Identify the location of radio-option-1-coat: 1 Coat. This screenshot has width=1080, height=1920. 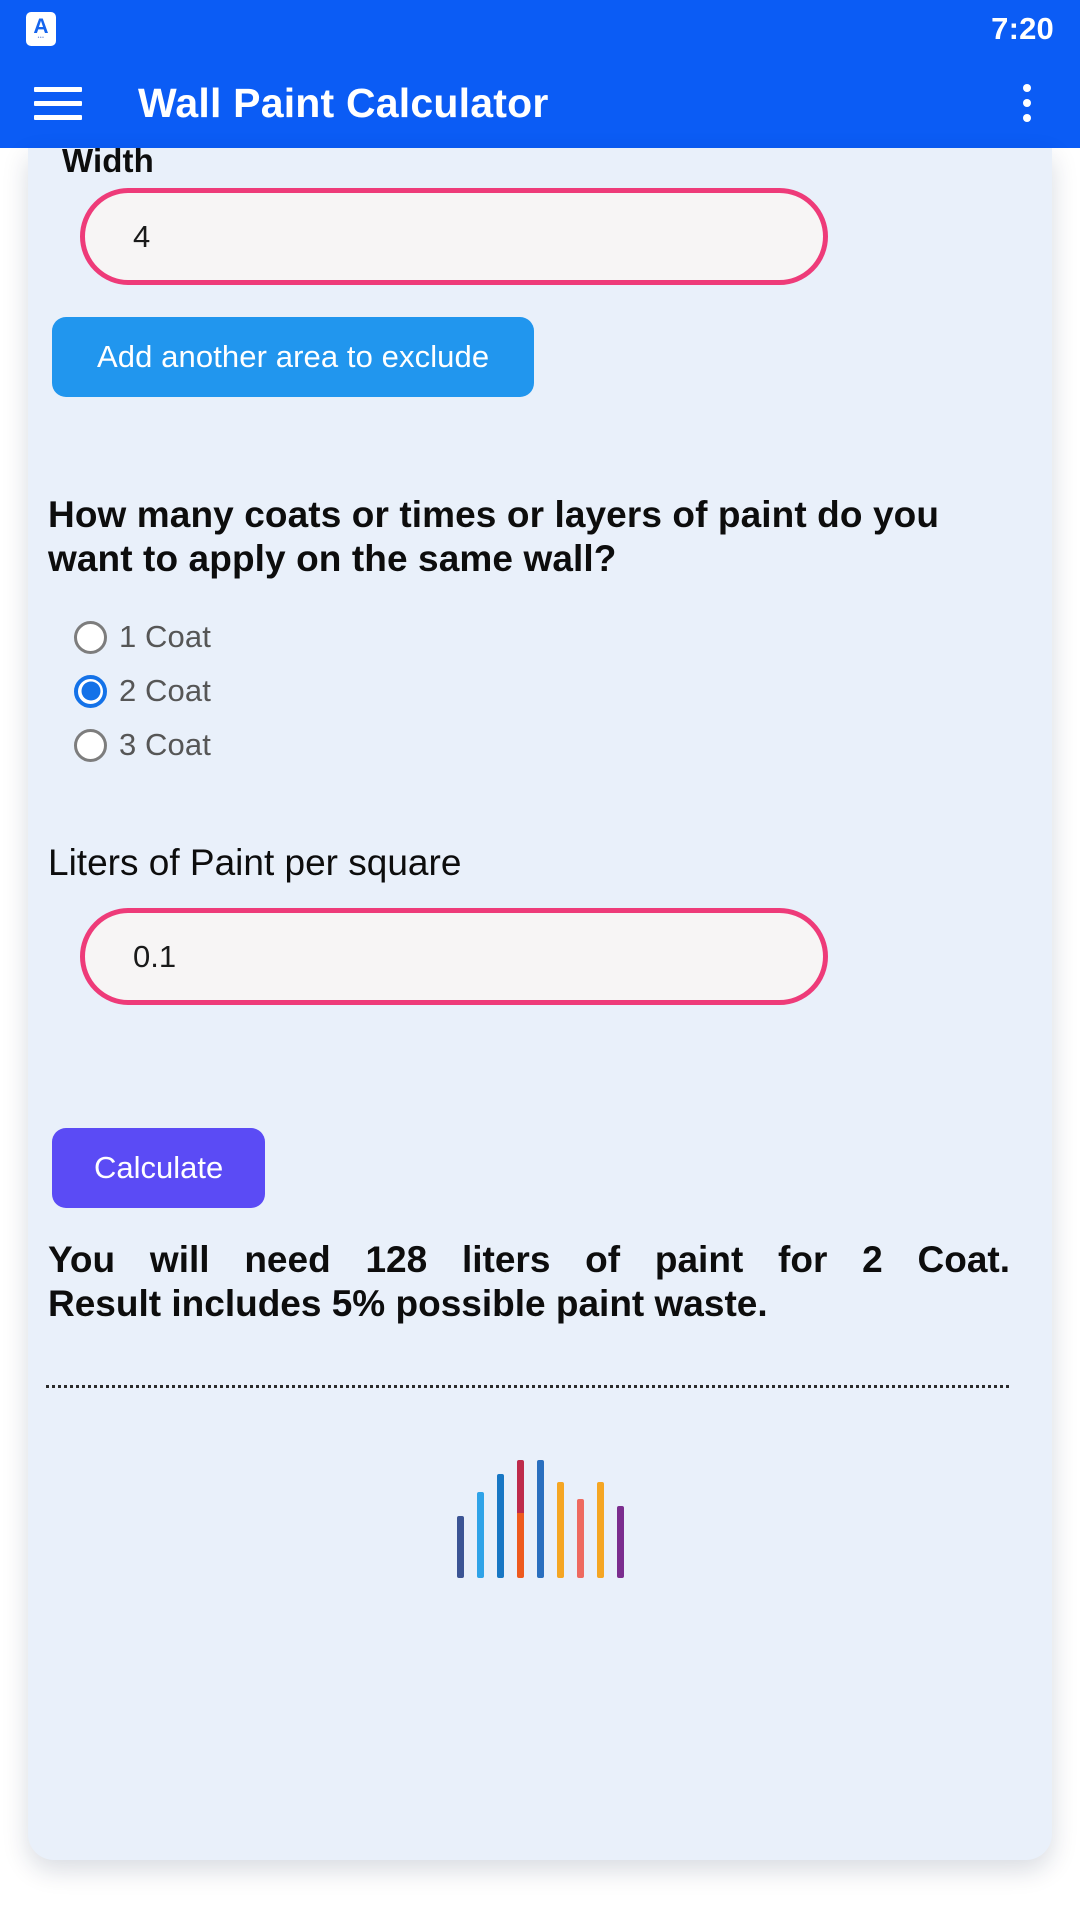
(142, 637).